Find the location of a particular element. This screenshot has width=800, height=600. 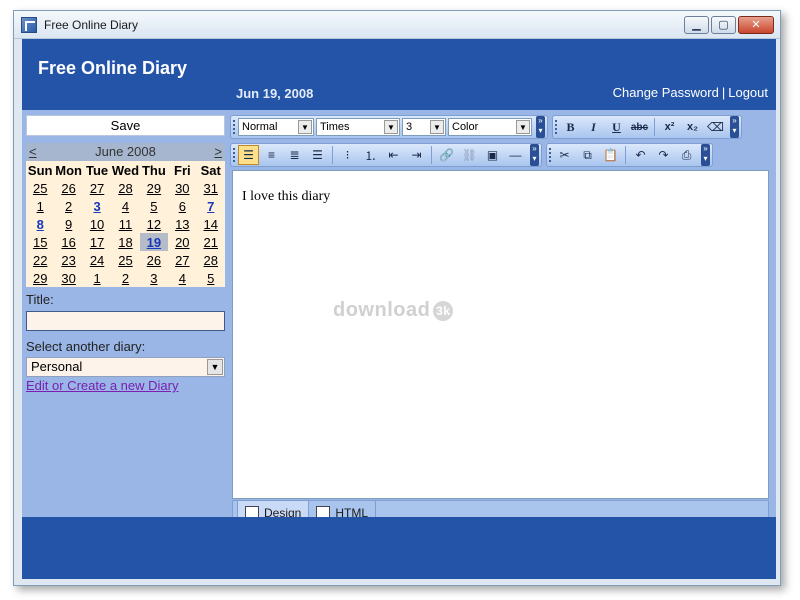

app-name: Free Online Diary is located at coordinates (113, 68).